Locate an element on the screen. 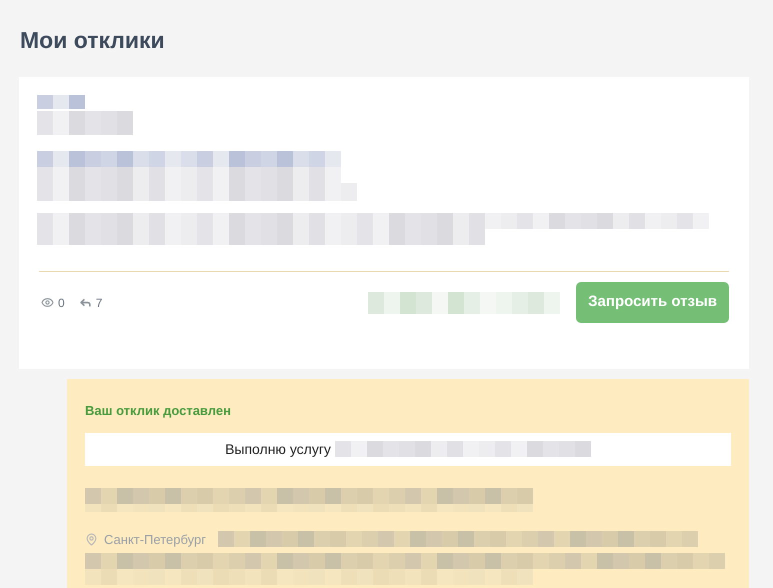  page-title: Мои отклики is located at coordinates (92, 40).